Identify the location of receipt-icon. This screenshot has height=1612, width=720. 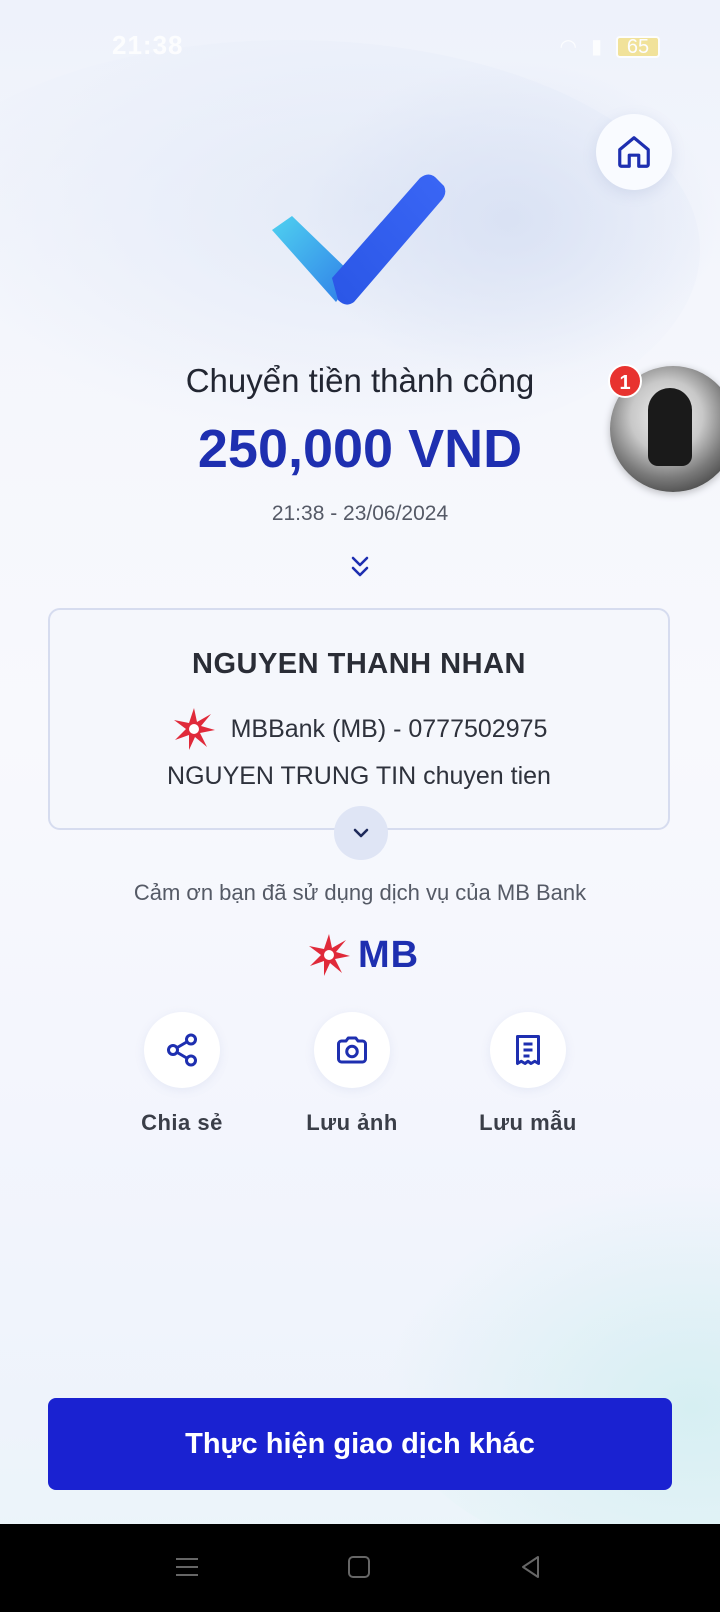
(528, 1050).